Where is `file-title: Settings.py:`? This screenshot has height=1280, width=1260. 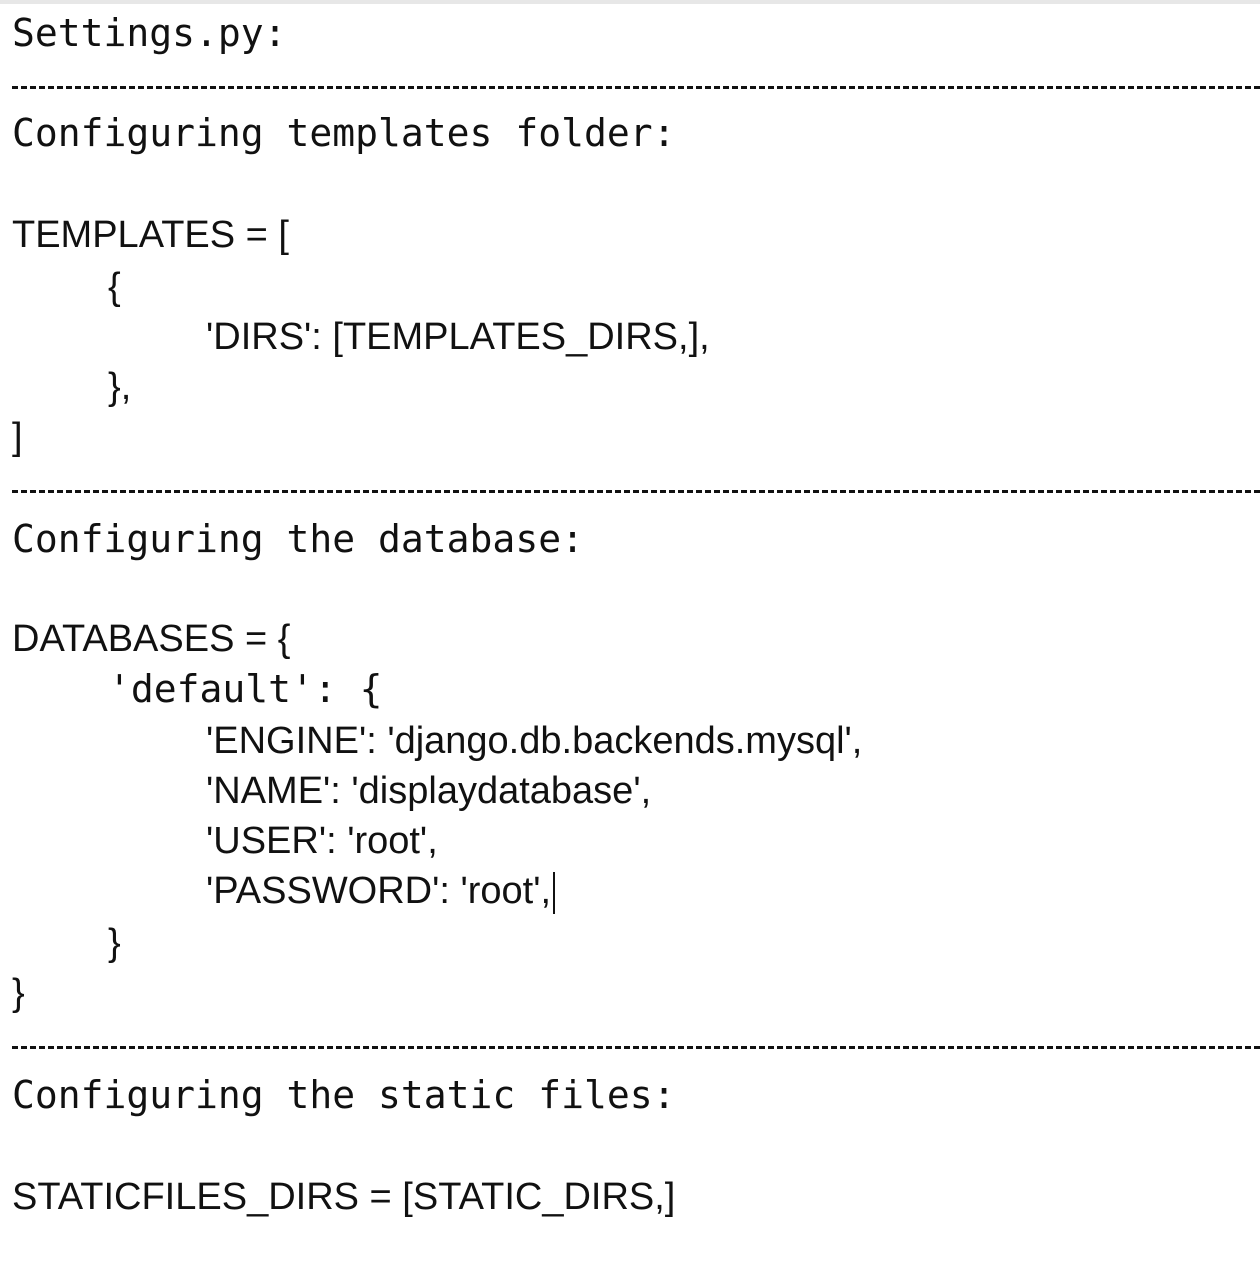 file-title: Settings.py: is located at coordinates (149, 33).